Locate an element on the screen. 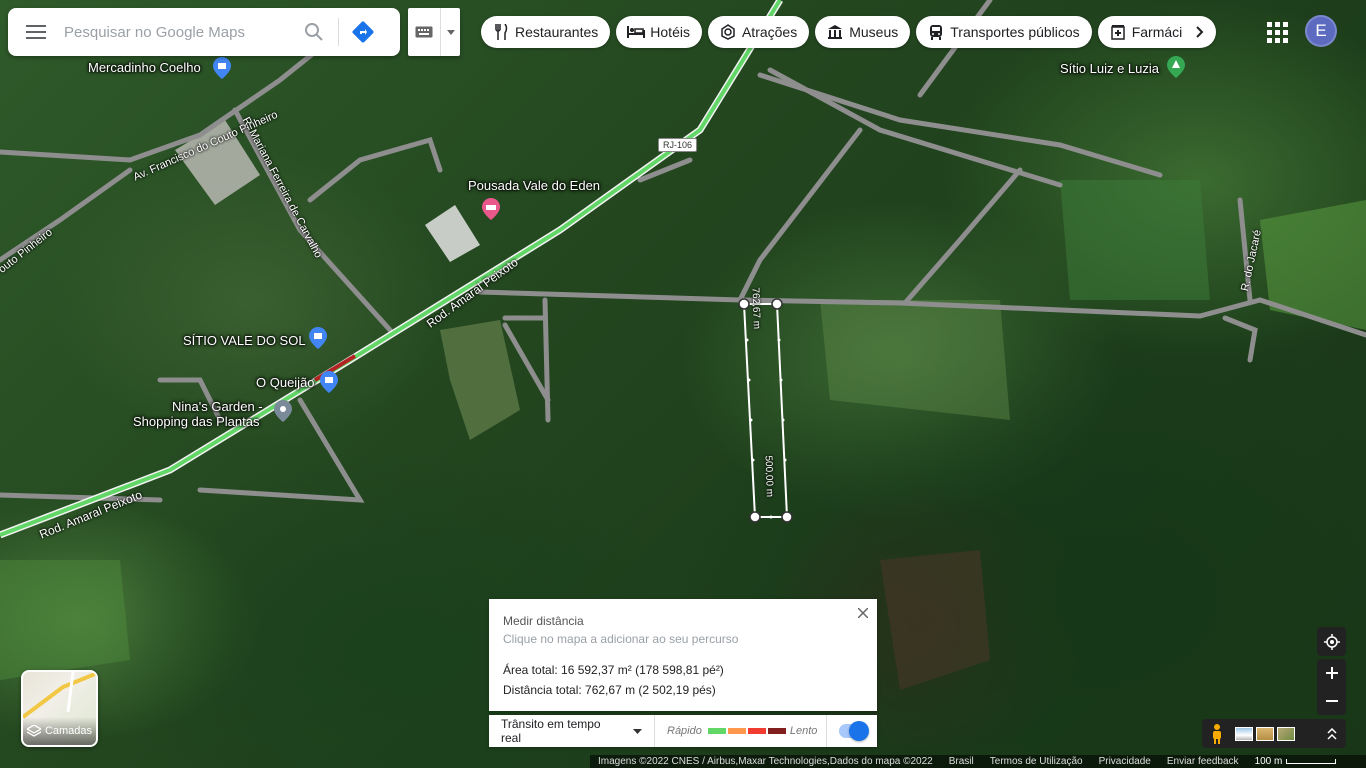  feedback-link: Enviar feedback is located at coordinates (1203, 761).